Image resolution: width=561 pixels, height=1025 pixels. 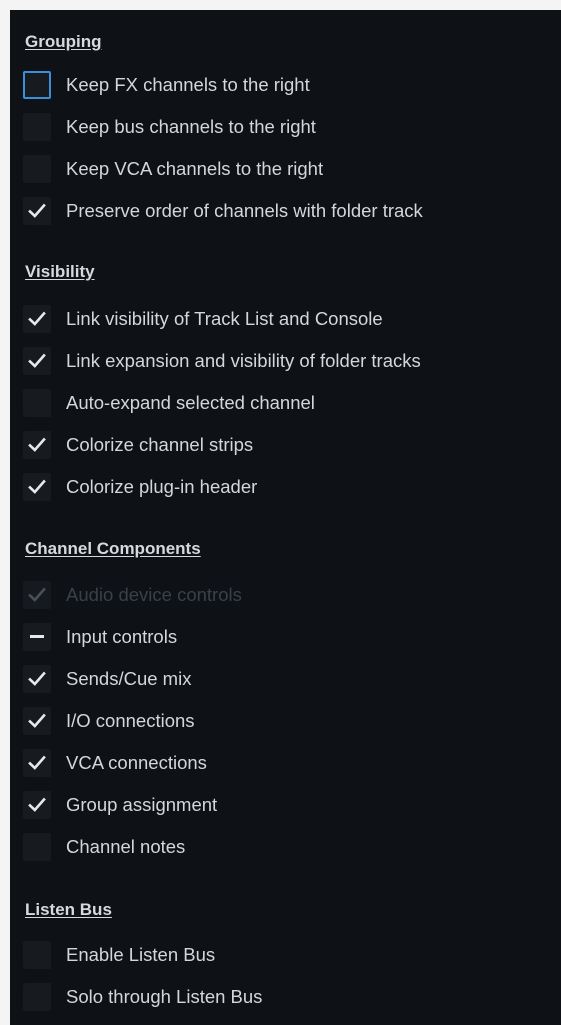 I want to click on keep-vca-channels-right-checkbox: Keep VCA channels to the right, so click(x=285, y=169).